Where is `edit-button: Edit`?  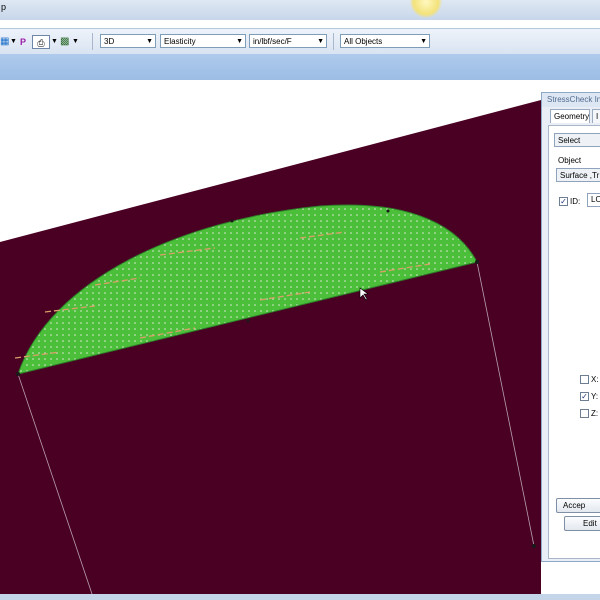
edit-button: Edit is located at coordinates (582, 523).